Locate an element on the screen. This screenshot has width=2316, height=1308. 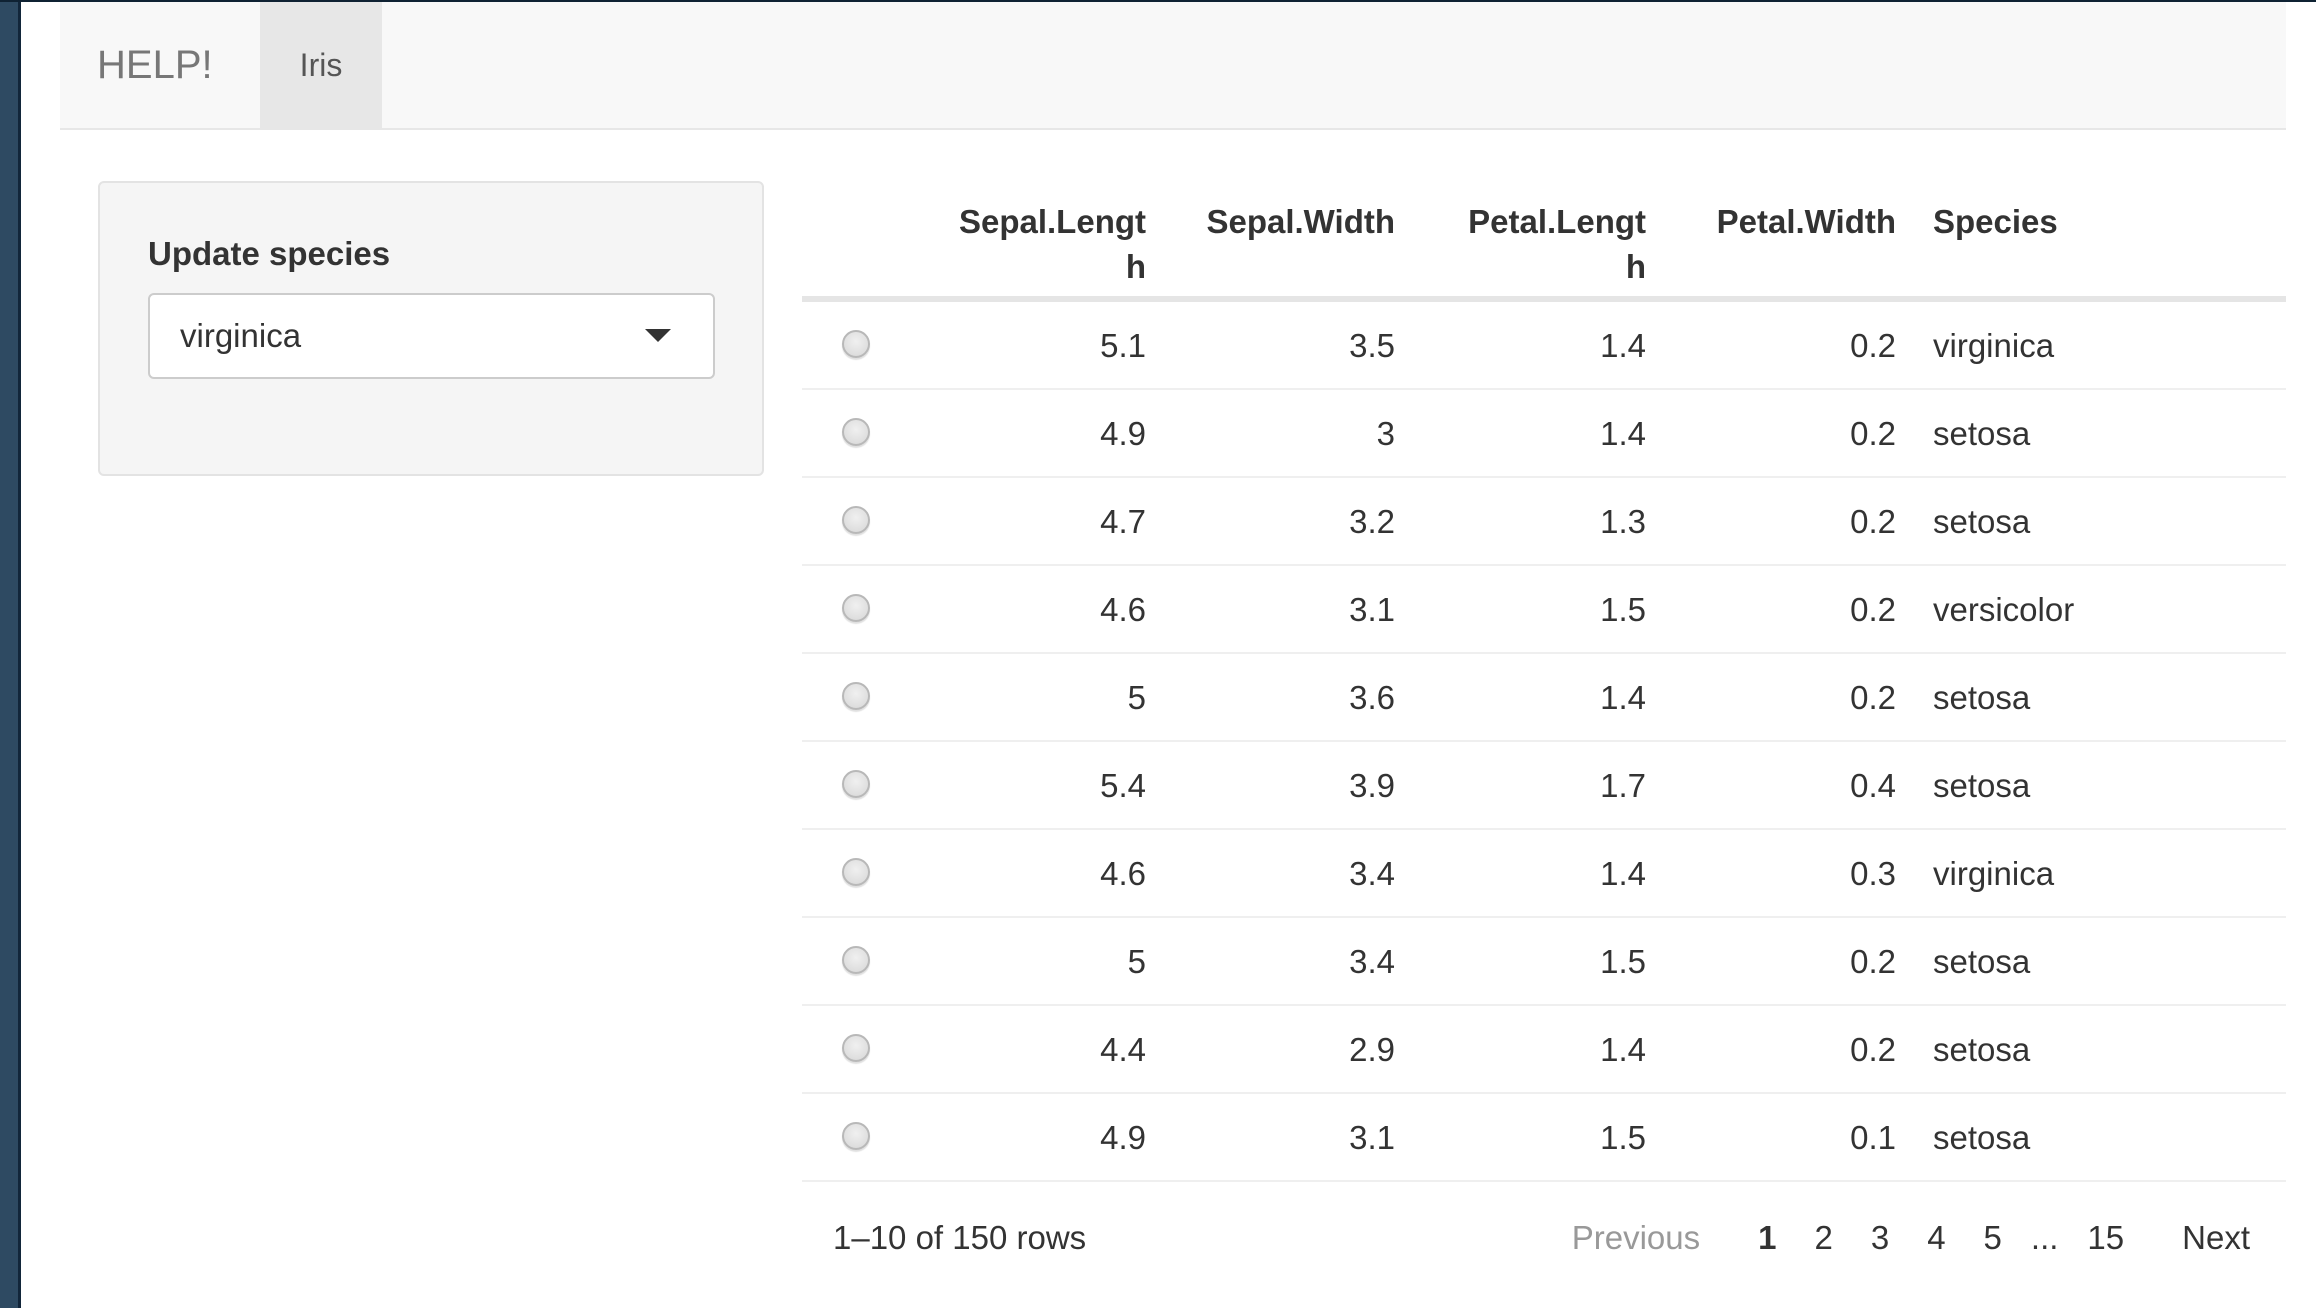
table-row: 4.6 3.1 1.5 0.2 versicolor is located at coordinates (1544, 610).